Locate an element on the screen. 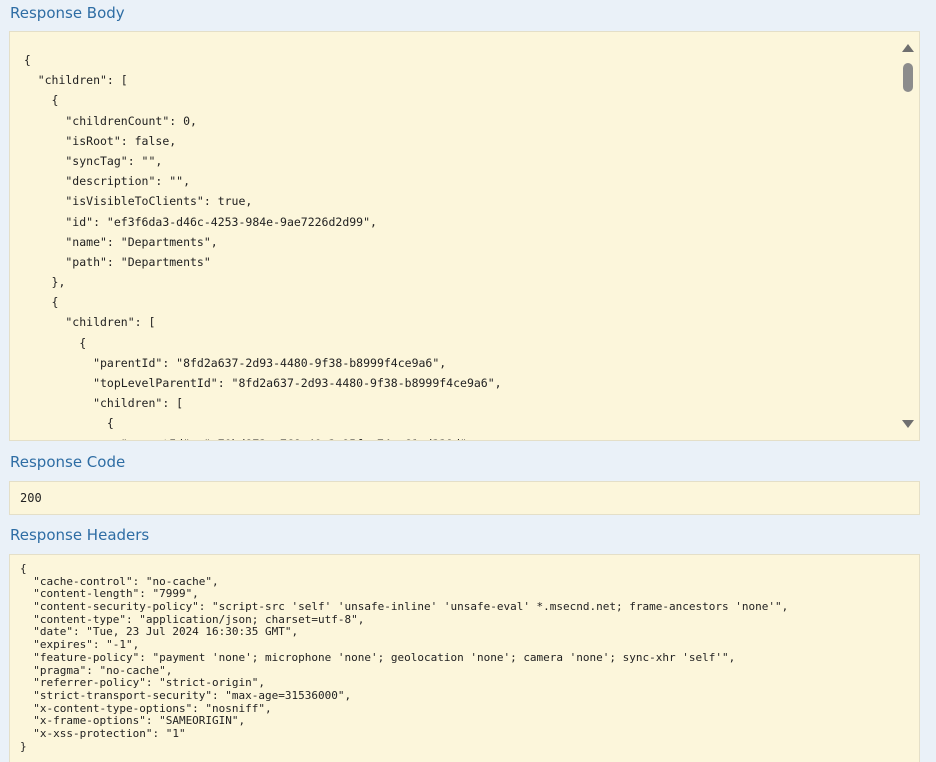 The height and width of the screenshot is (762, 936). json-line: "isRoot": false, is located at coordinates (93, 140).